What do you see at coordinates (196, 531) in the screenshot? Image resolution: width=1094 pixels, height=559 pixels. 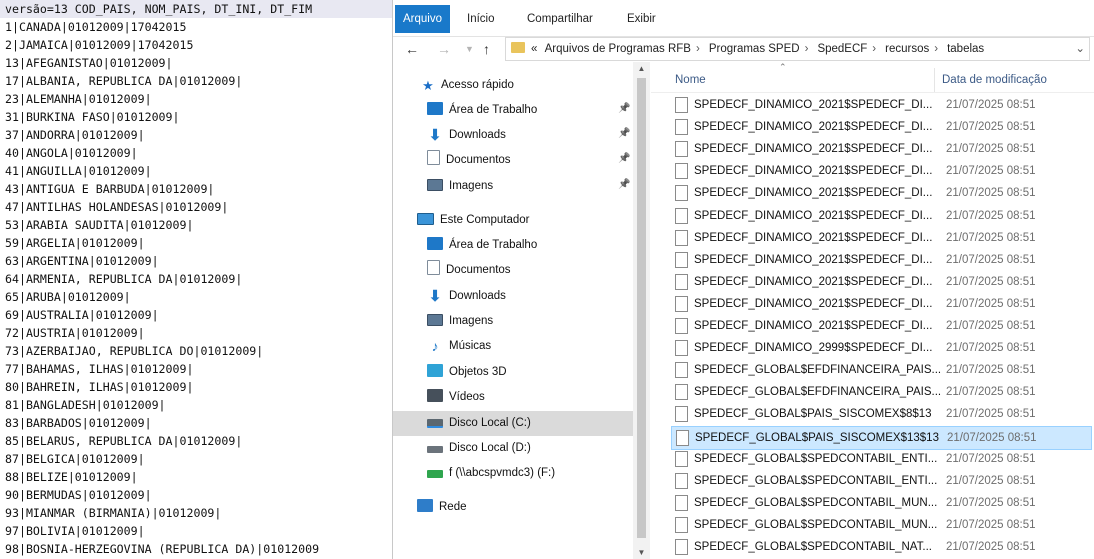 I see `editor-line: 97|BOLIVIA|01012009|` at bounding box center [196, 531].